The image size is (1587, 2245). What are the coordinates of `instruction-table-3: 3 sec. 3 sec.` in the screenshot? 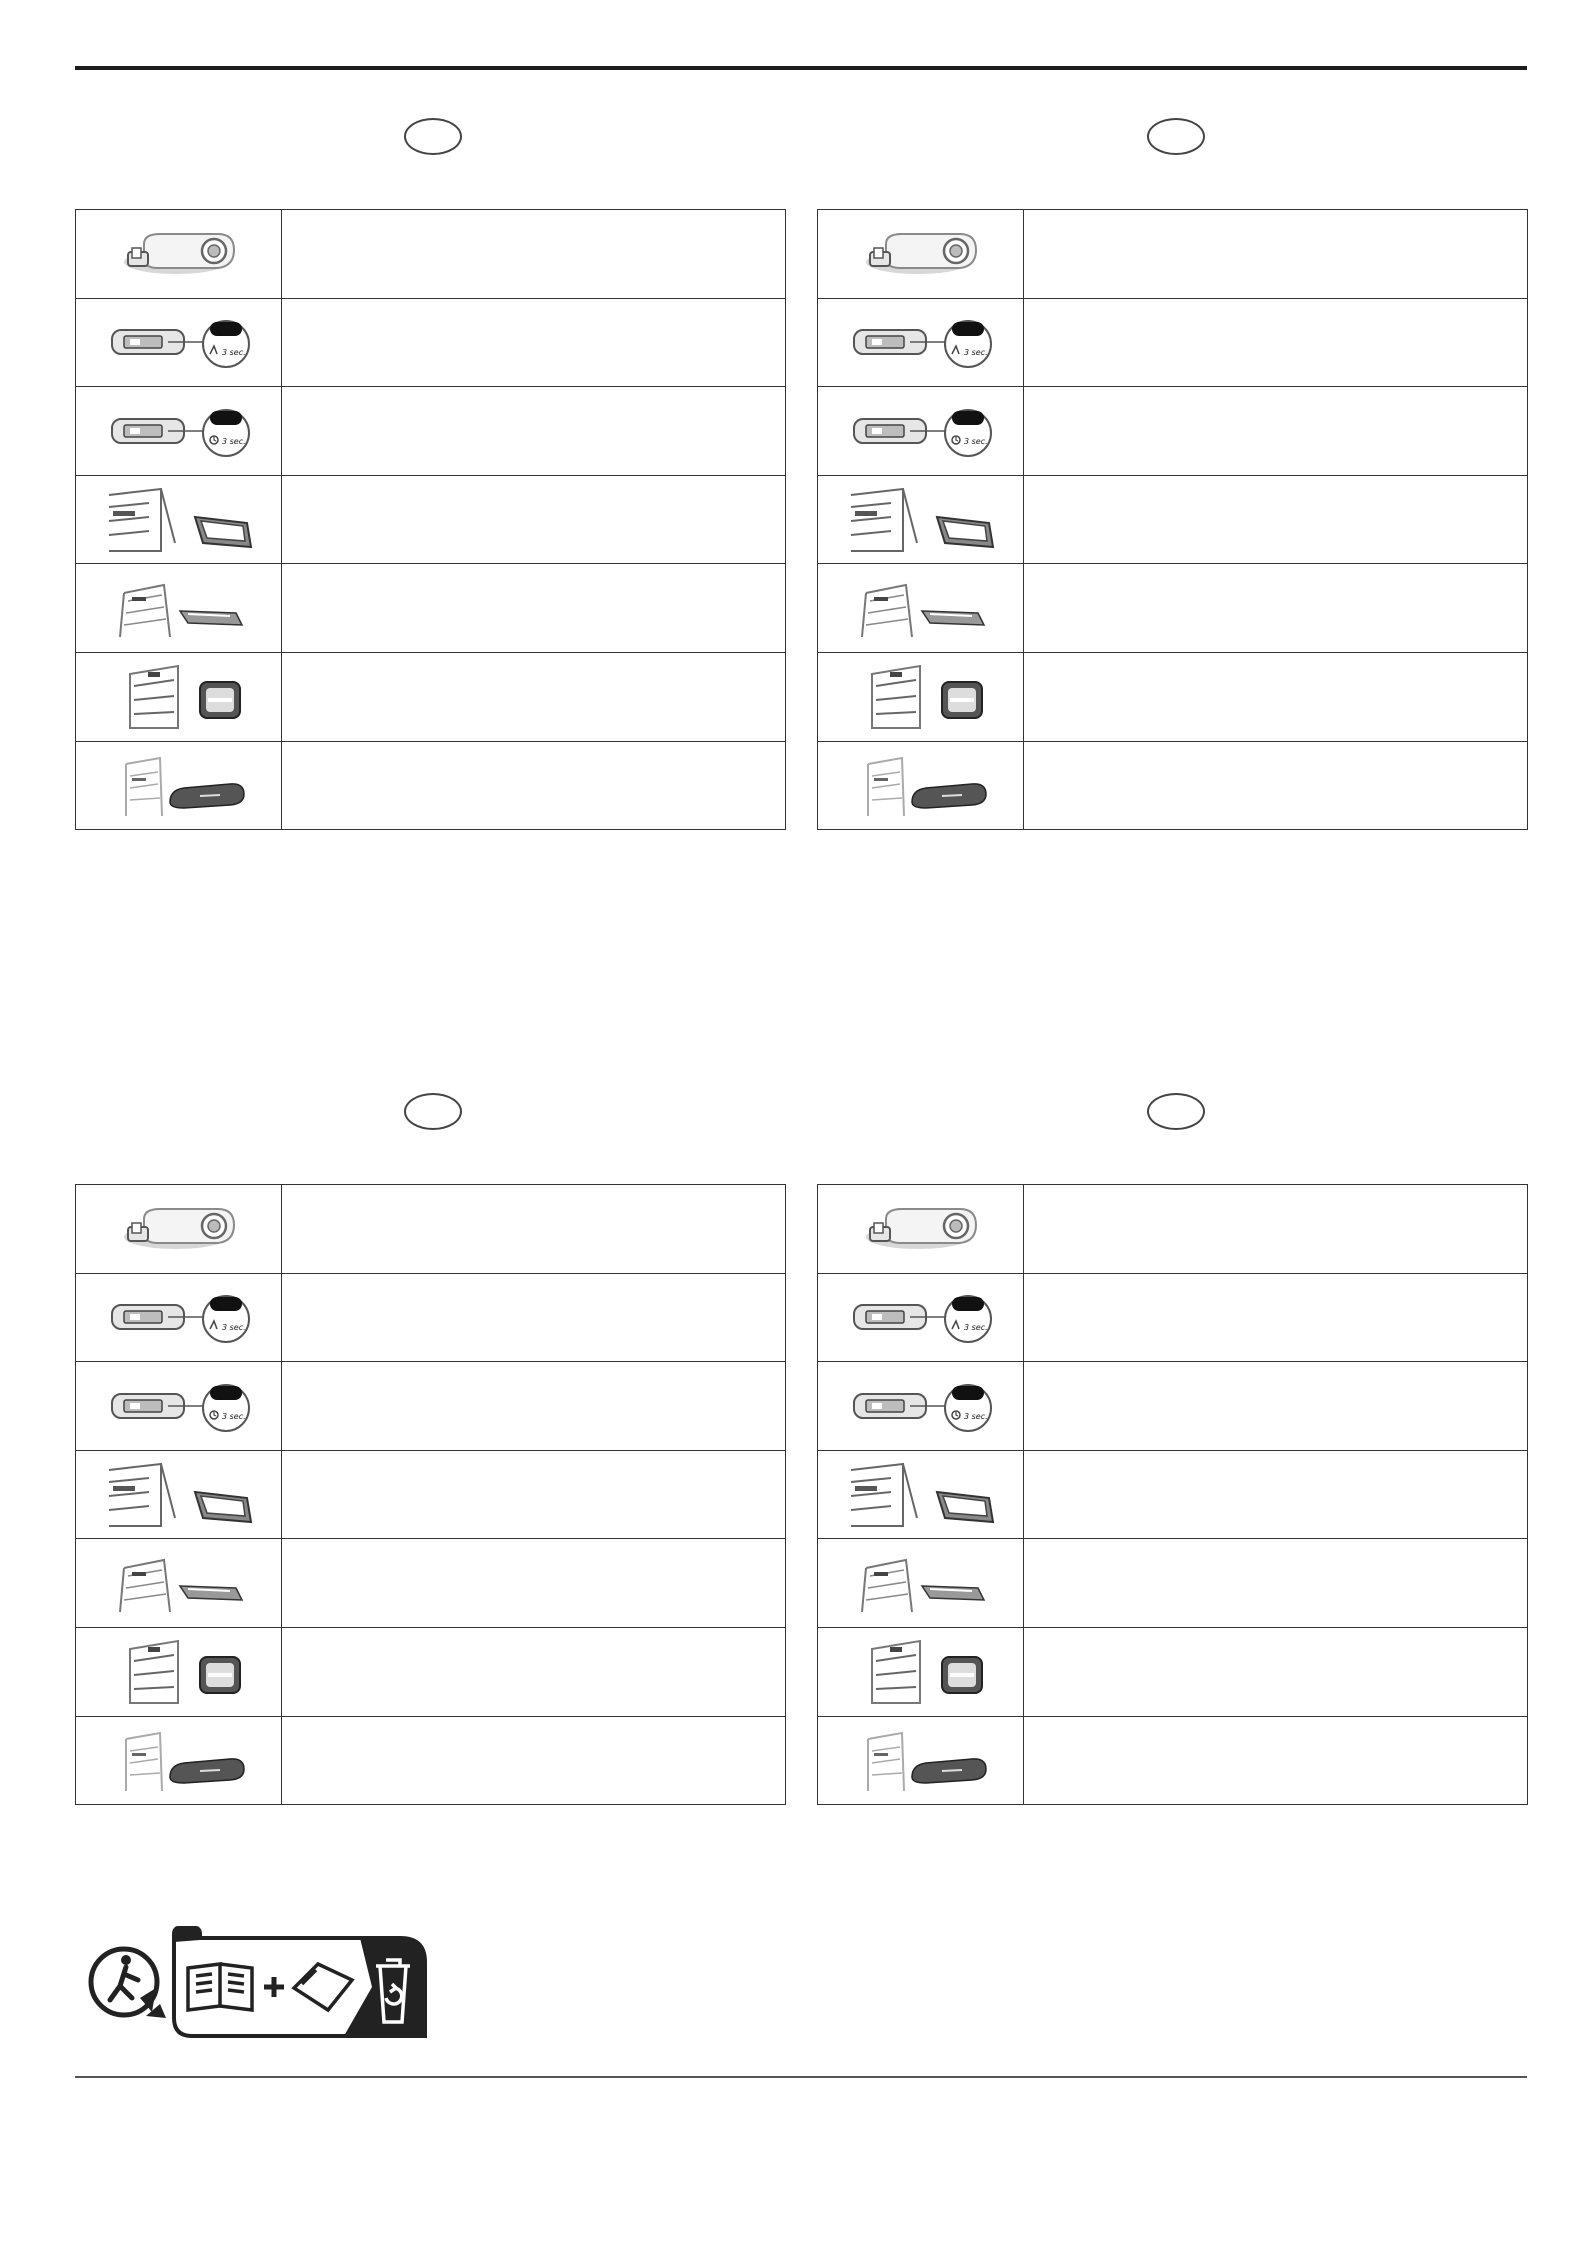 It's located at (430, 1495).